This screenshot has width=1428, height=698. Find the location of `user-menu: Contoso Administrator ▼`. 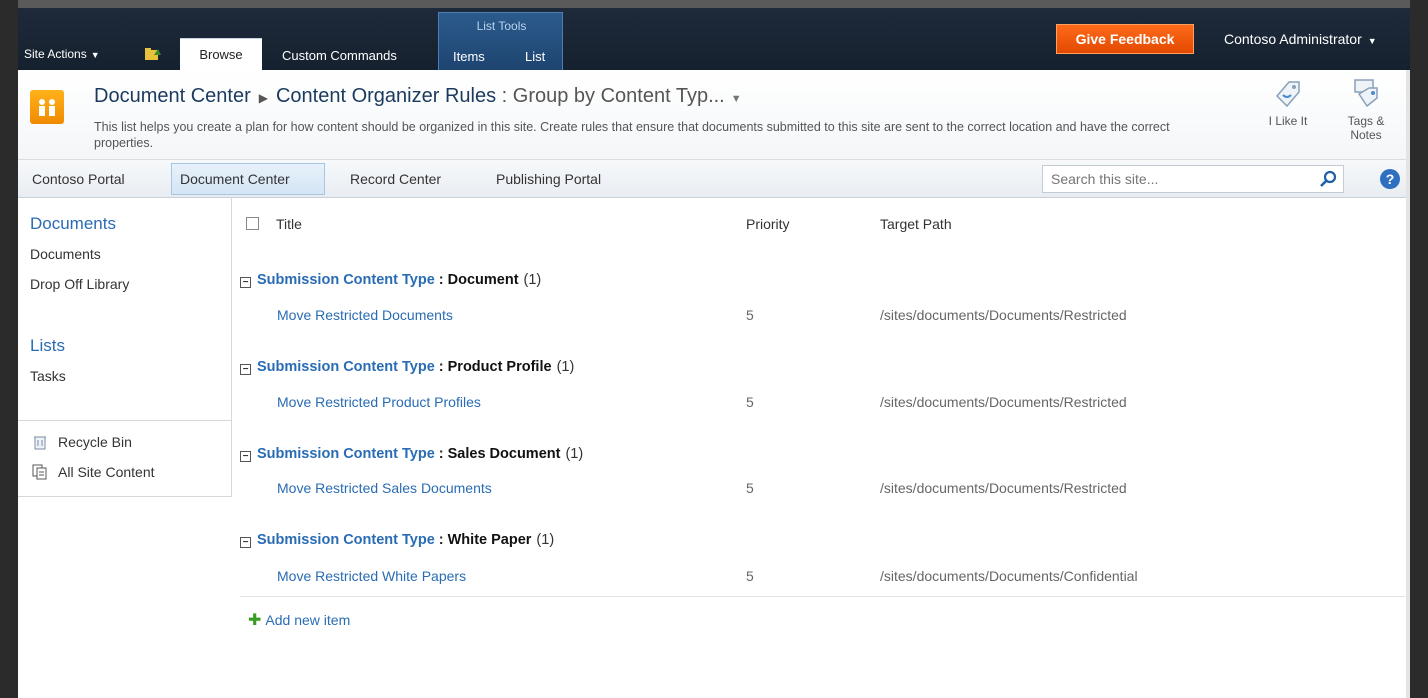

user-menu: Contoso Administrator ▼ is located at coordinates (1300, 39).